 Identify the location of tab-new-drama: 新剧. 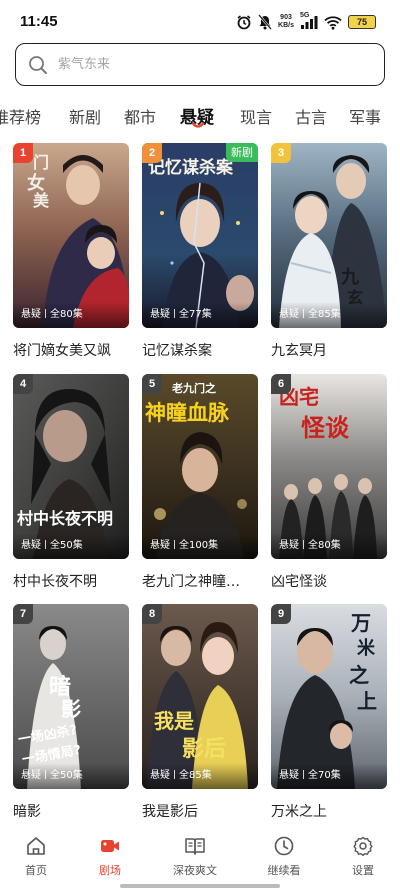
(85, 116).